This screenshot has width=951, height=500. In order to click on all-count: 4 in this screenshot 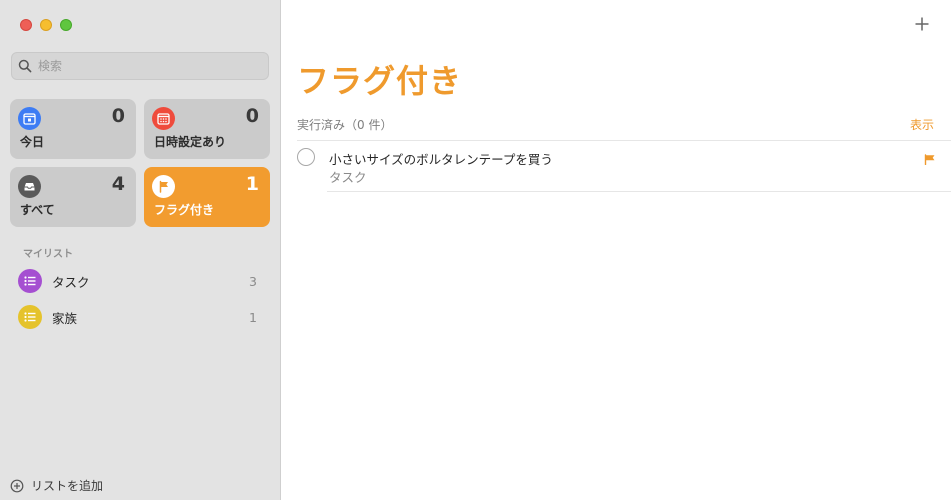, I will do `click(118, 184)`.